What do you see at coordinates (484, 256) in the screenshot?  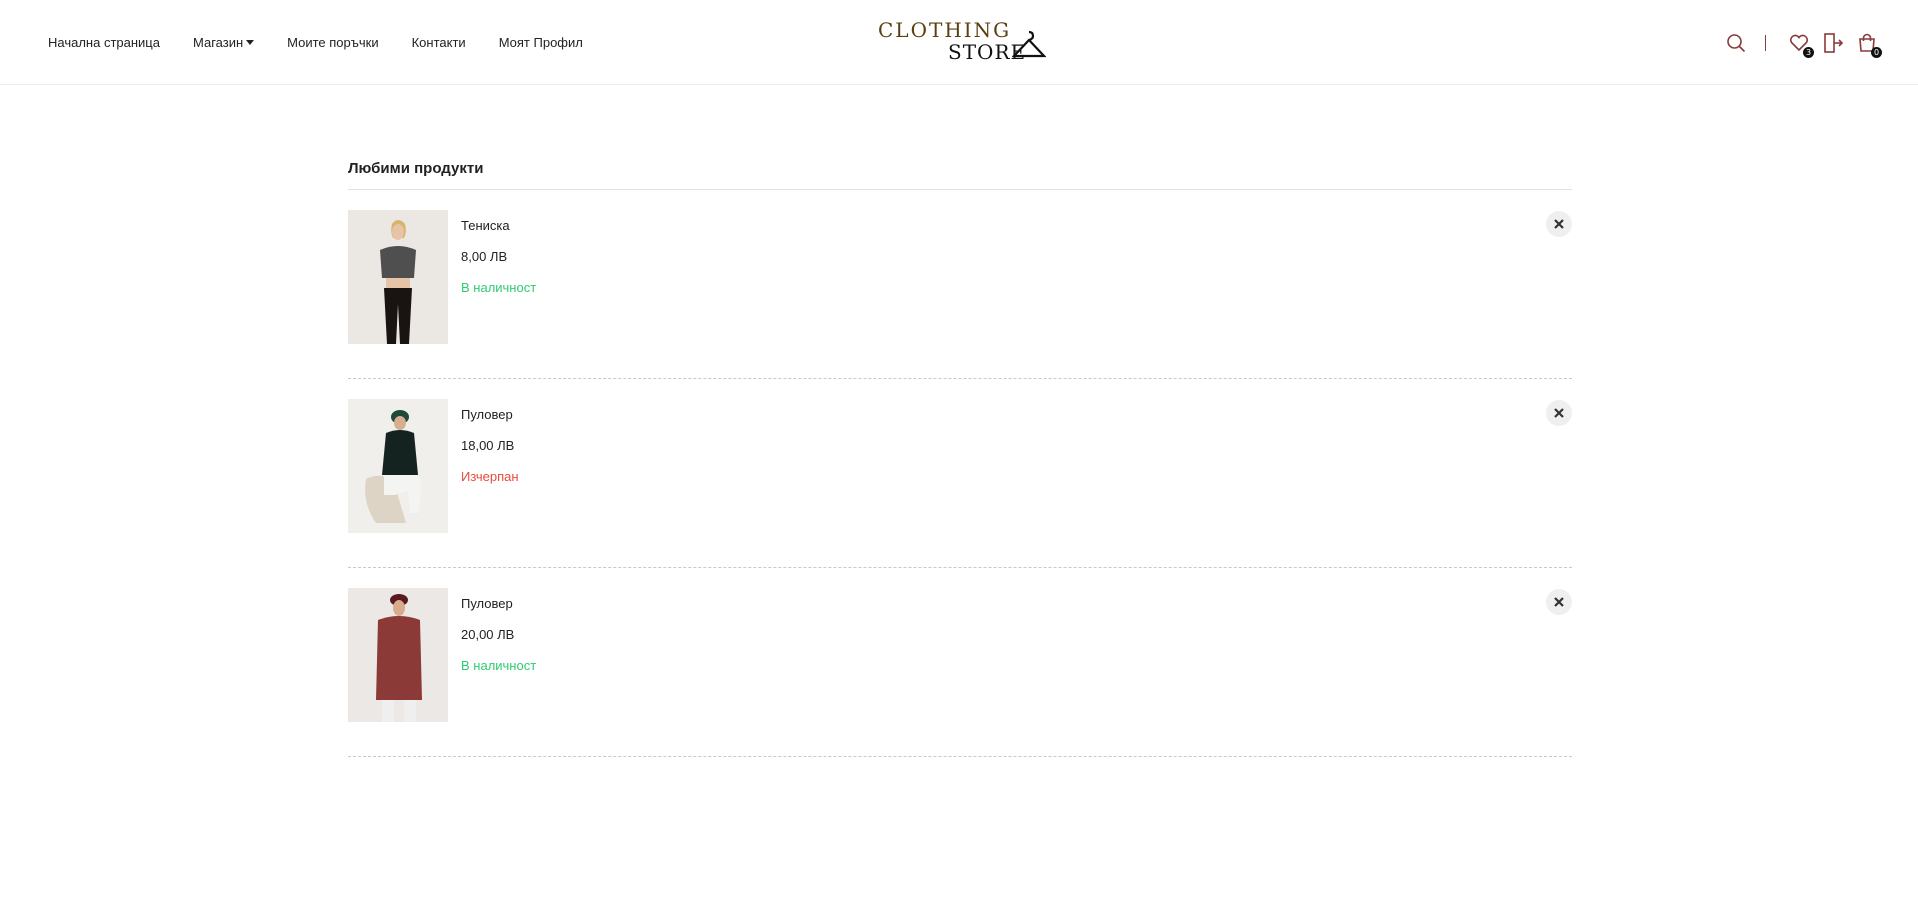 I see `product-price: 8,00 ЛВ` at bounding box center [484, 256].